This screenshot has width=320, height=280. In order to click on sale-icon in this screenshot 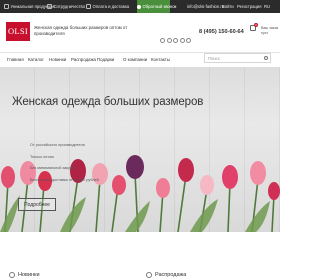, I will do `click(149, 275)`.